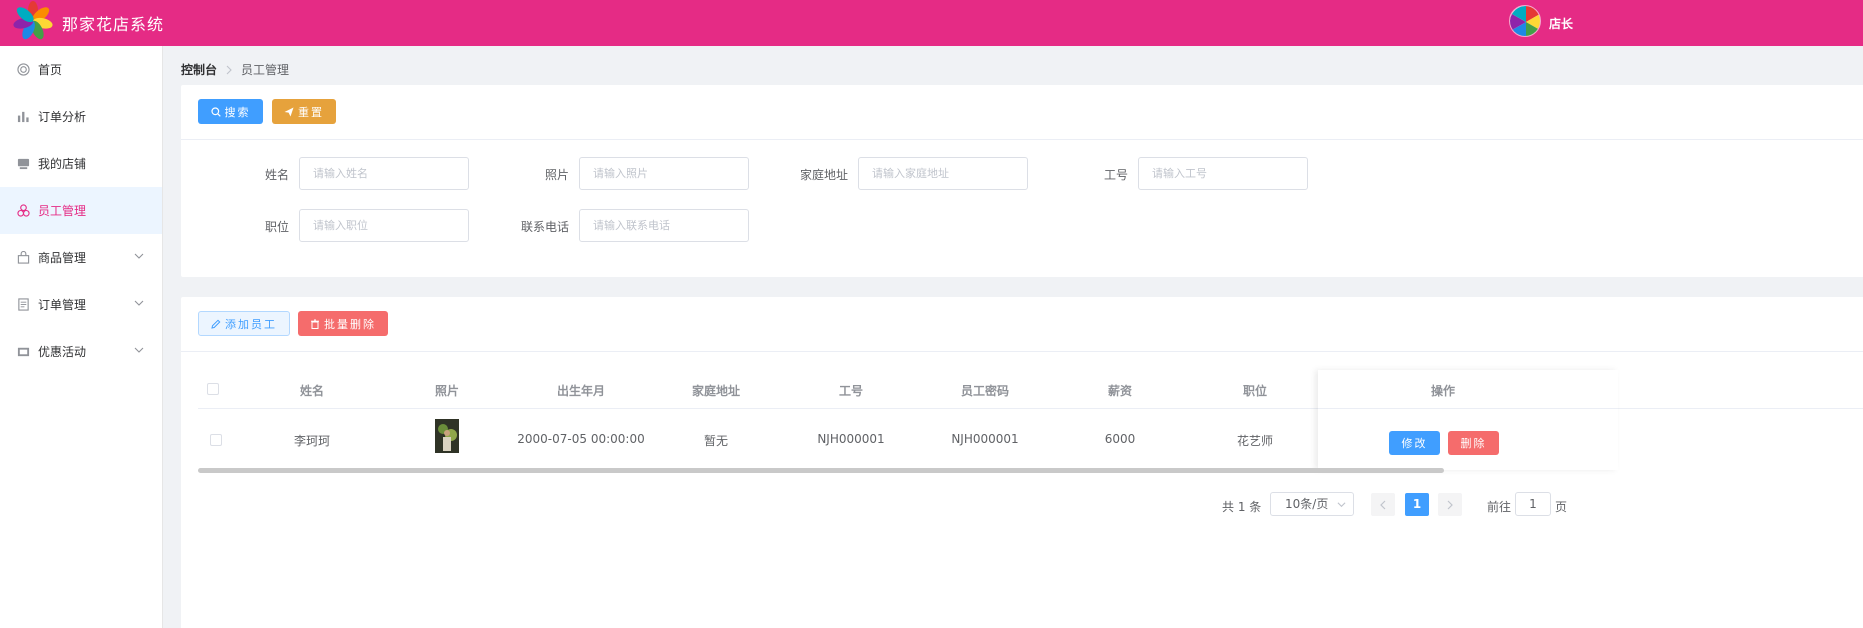 This screenshot has width=1863, height=628. Describe the element at coordinates (289, 111) in the screenshot. I see `send-icon` at that location.